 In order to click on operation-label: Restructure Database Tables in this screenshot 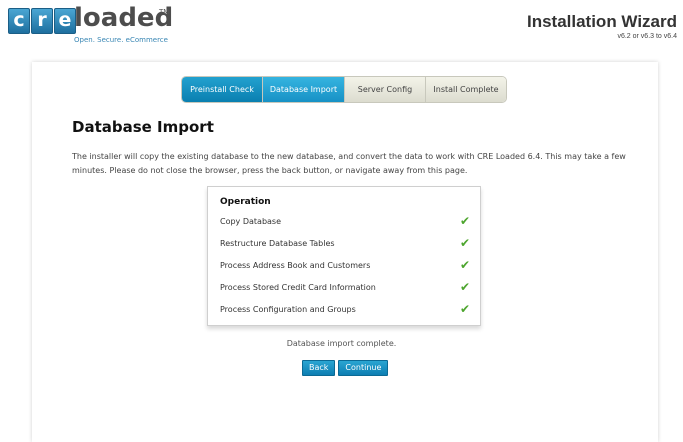, I will do `click(277, 243)`.